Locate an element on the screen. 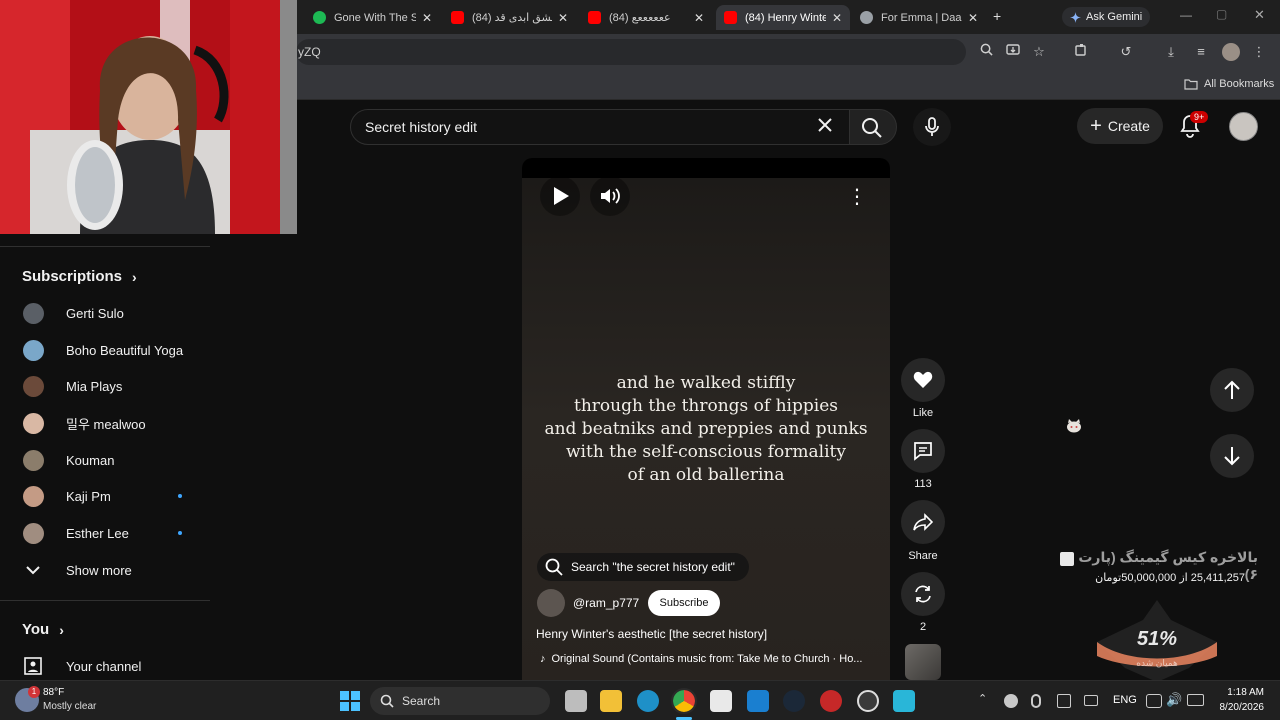  voice-search-button is located at coordinates (932, 127).